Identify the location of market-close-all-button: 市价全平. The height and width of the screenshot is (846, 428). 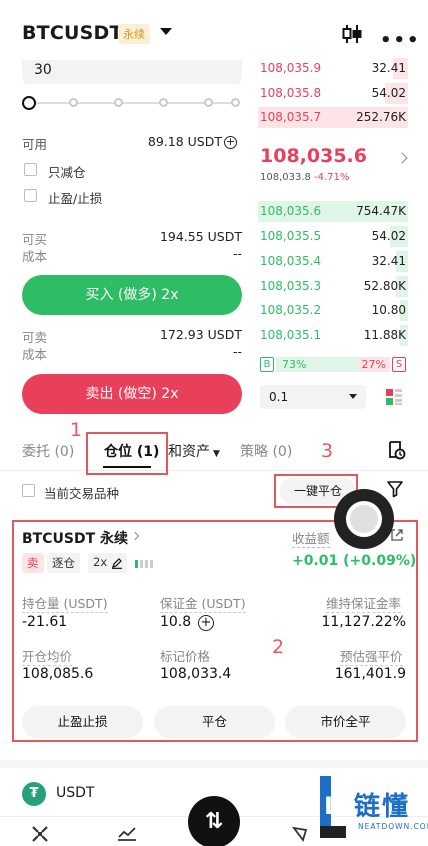
(345, 722).